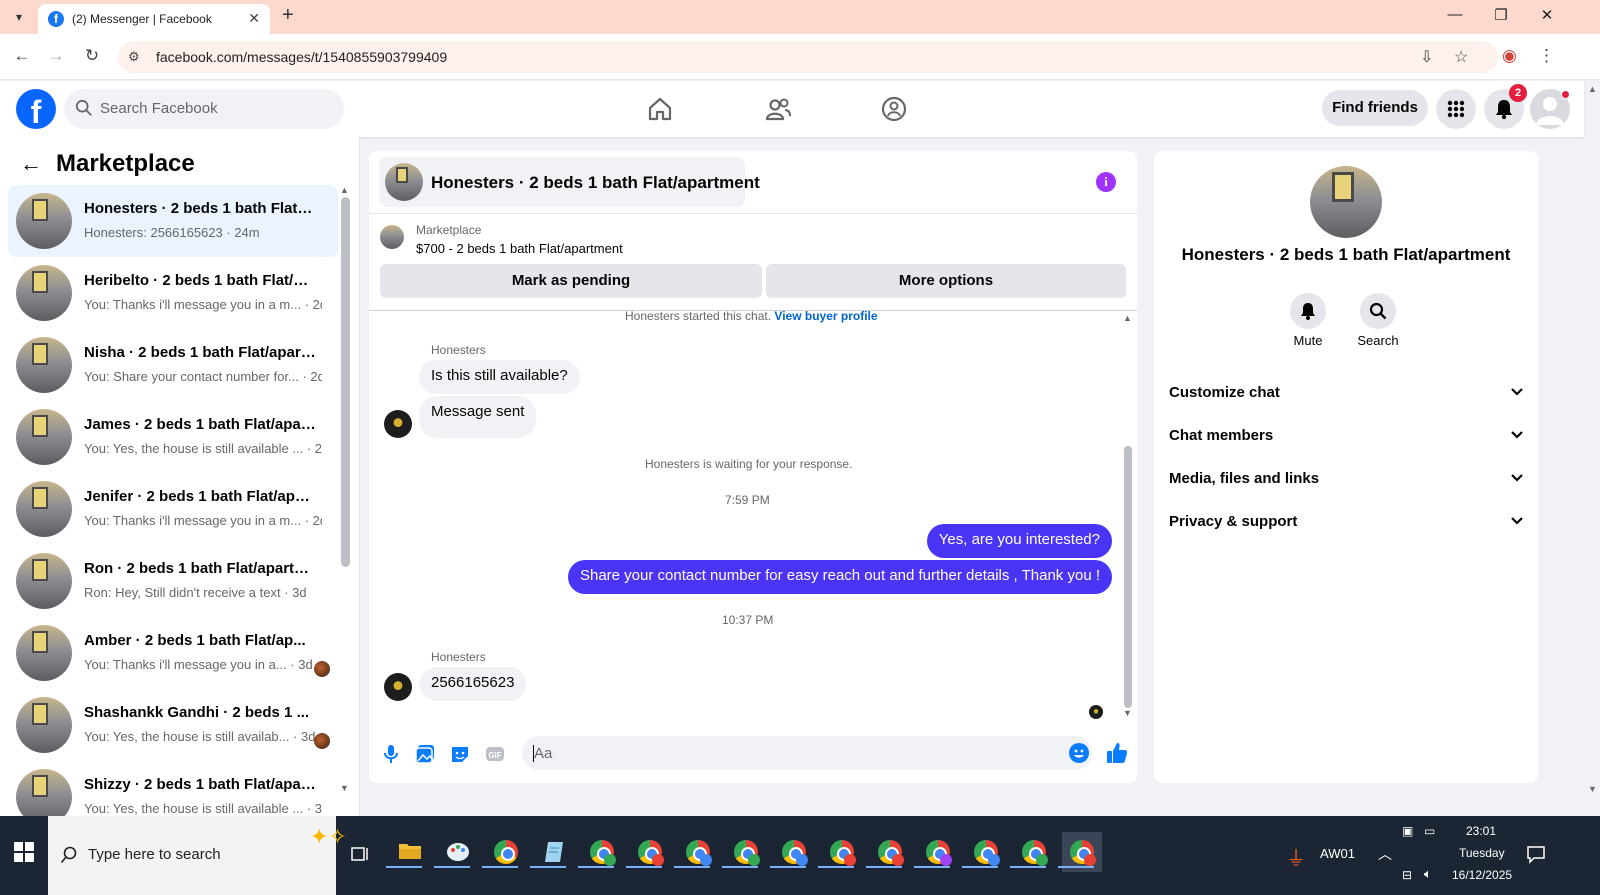 This screenshot has height=895, width=1600. Describe the element at coordinates (519, 248) in the screenshot. I see `listing-title: $700 - 2 beds 1 bath Flat/apartment` at that location.